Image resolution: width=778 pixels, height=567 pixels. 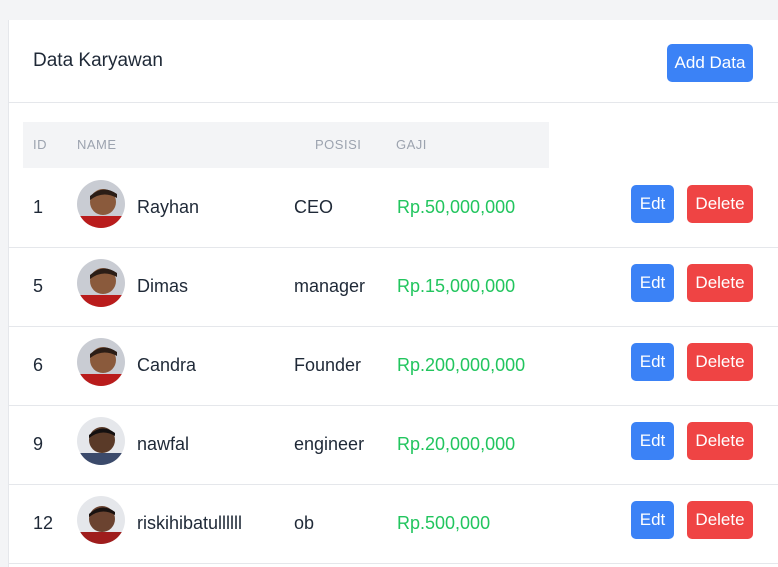 What do you see at coordinates (38, 286) in the screenshot?
I see `row-id: 5` at bounding box center [38, 286].